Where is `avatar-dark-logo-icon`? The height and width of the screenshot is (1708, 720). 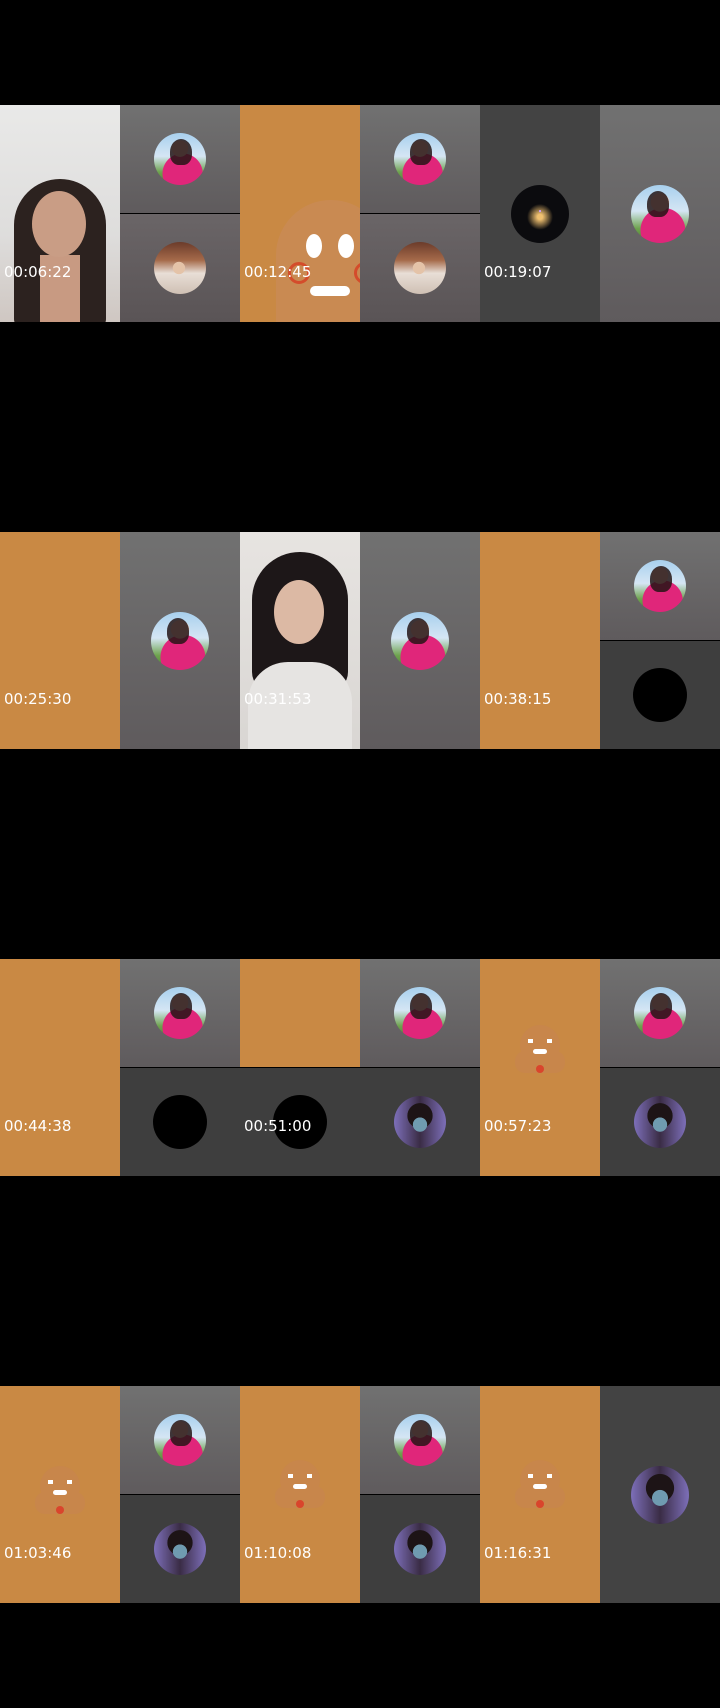 avatar-dark-logo-icon is located at coordinates (540, 213).